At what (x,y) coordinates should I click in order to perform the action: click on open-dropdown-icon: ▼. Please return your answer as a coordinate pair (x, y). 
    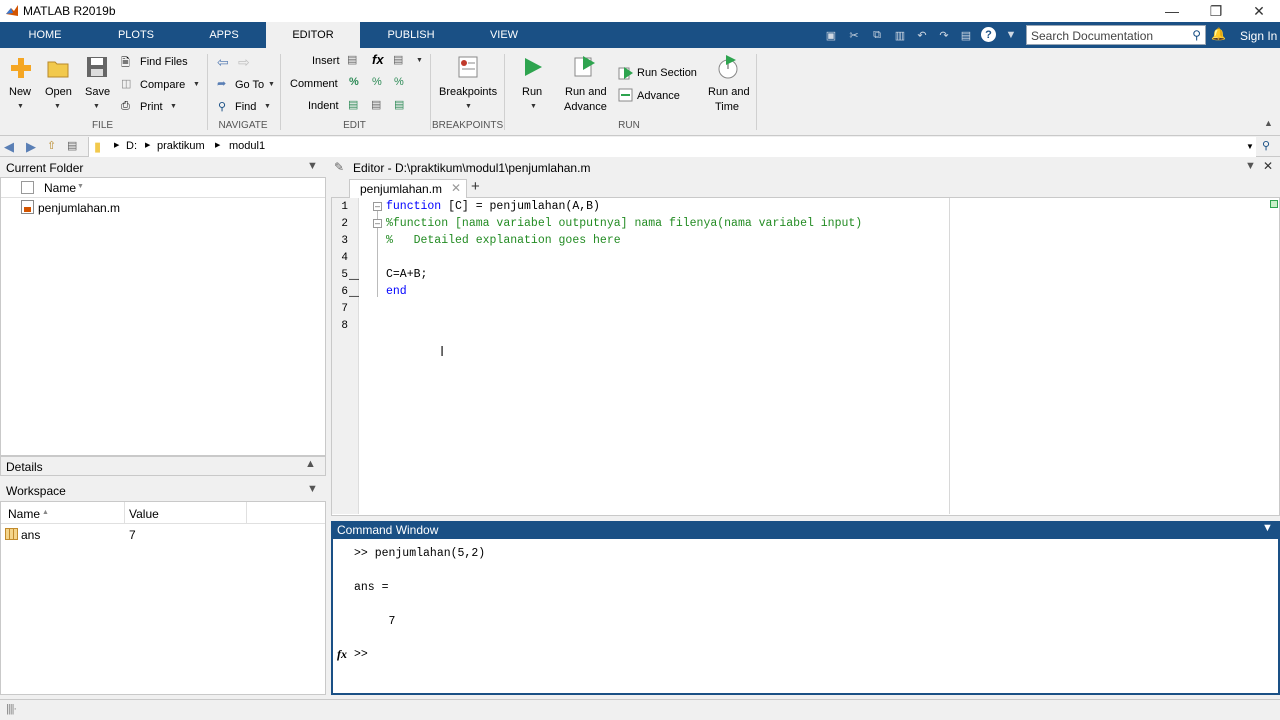
    Looking at the image, I should click on (57, 106).